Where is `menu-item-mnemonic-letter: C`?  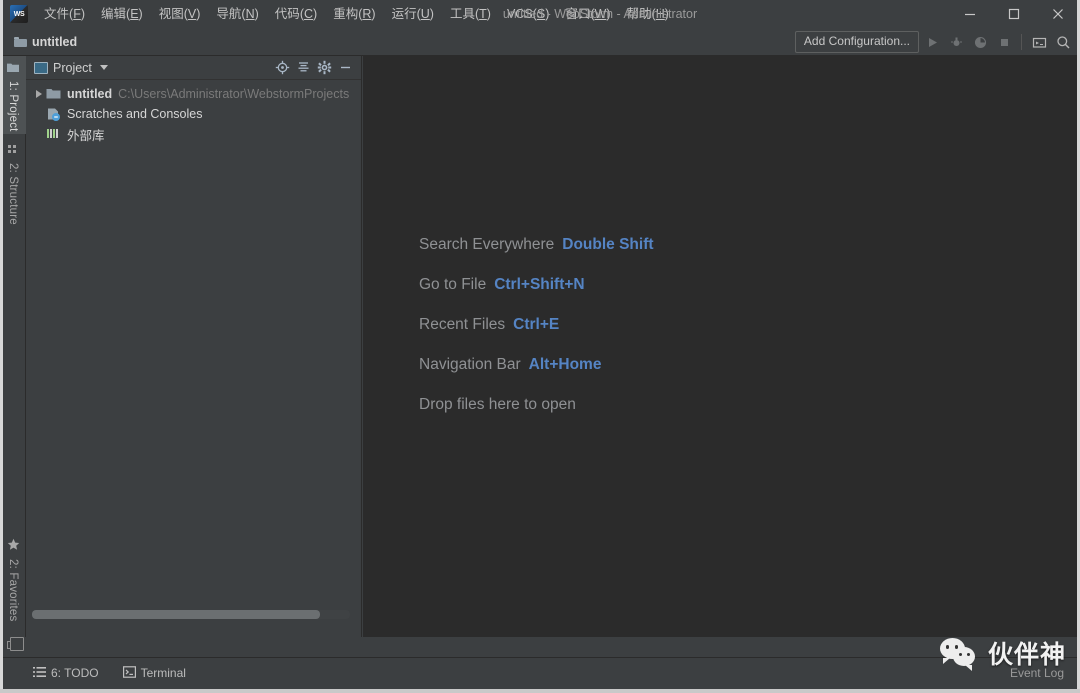
menu-item-mnemonic-letter: C is located at coordinates (308, 14).